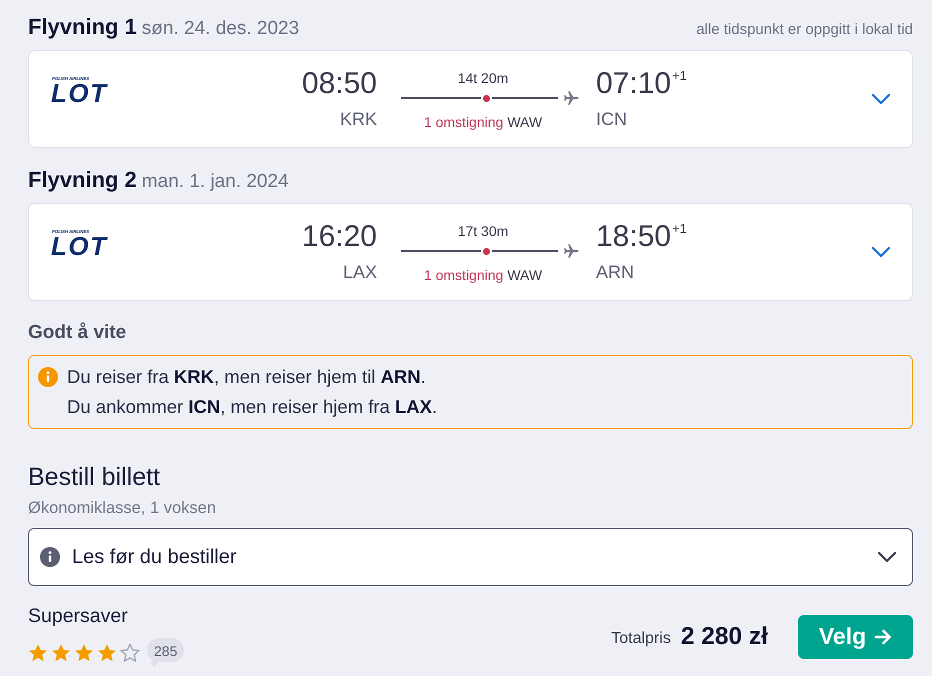 This screenshot has height=676, width=932. Describe the element at coordinates (359, 272) in the screenshot. I see `departure-airport: LAX` at that location.